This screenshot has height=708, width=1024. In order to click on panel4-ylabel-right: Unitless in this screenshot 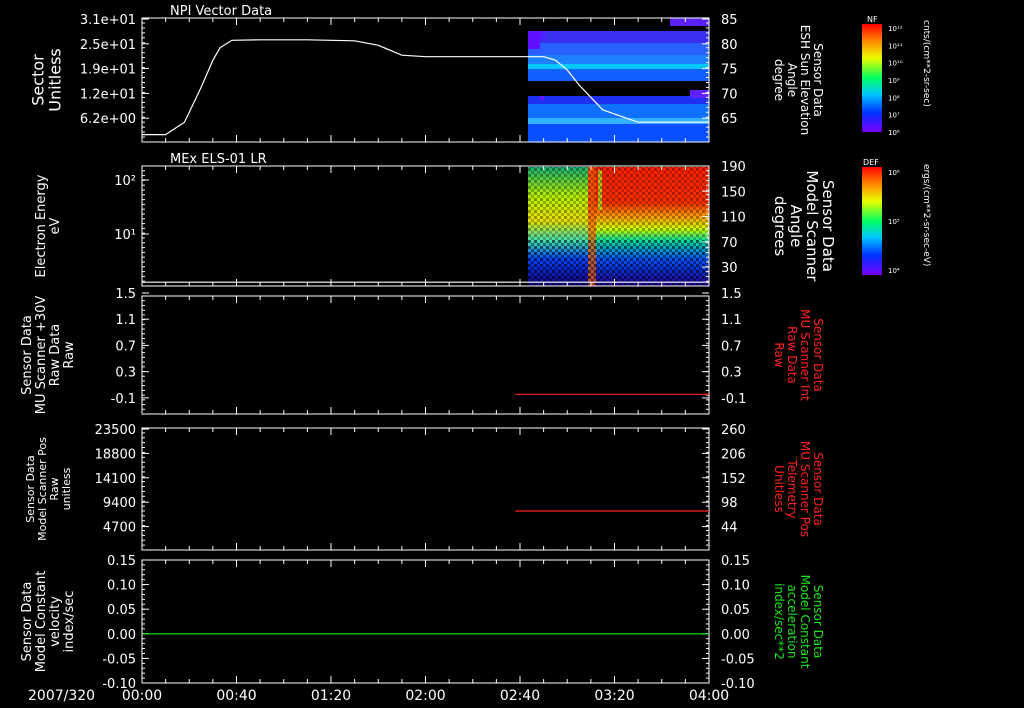, I will do `click(779, 489)`.